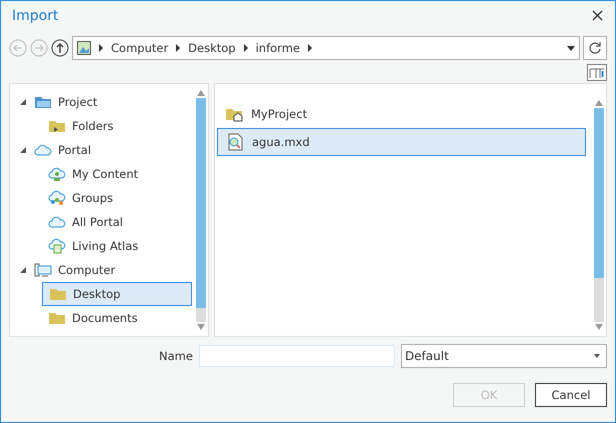 The image size is (616, 423). Describe the element at coordinates (60, 48) in the screenshot. I see `up-icon` at that location.